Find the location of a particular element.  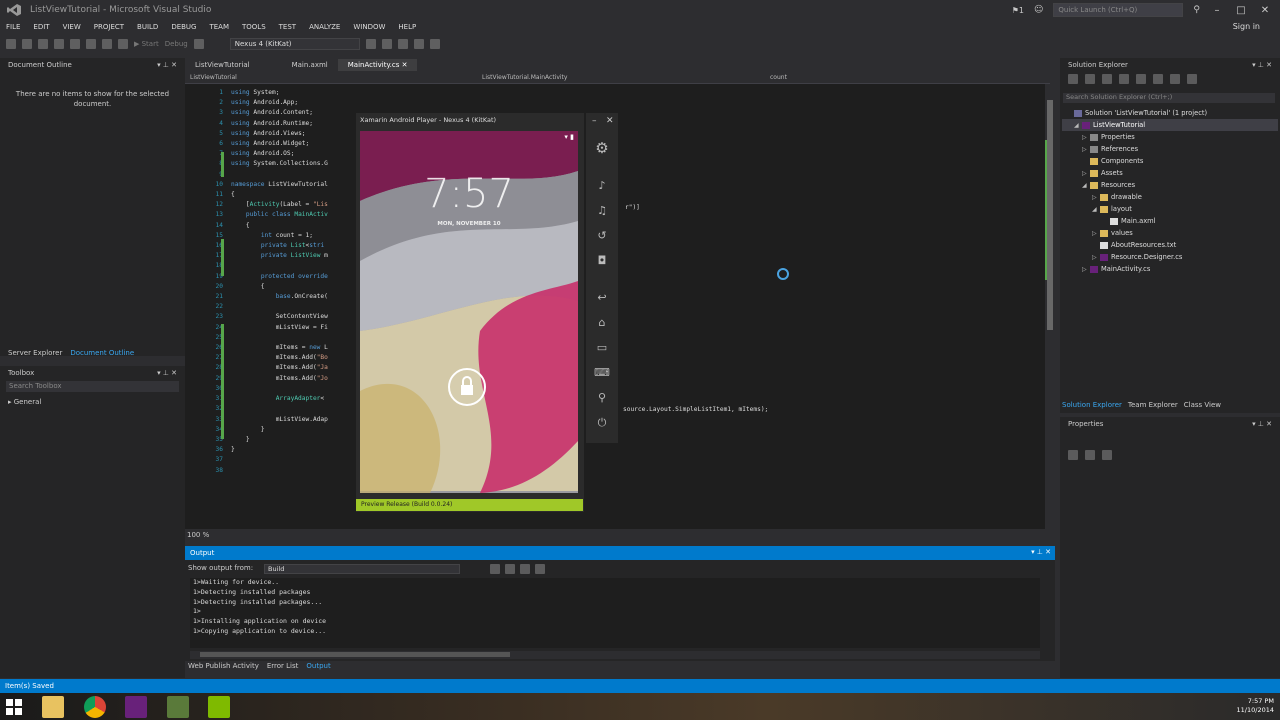

save-all-icon is located at coordinates (91, 44).